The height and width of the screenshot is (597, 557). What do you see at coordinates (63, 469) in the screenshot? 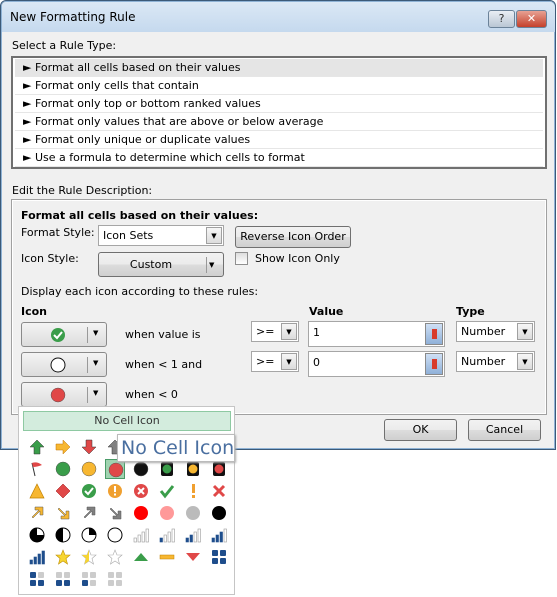
I see `green-circle-icon` at bounding box center [63, 469].